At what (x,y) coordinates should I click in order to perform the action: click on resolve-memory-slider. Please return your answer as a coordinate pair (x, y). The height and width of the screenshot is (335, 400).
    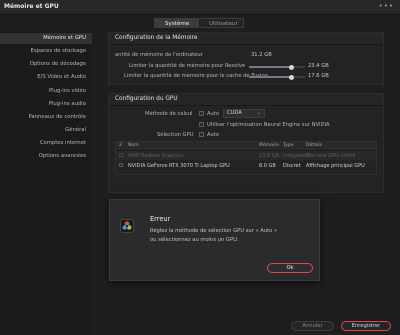
    Looking at the image, I should click on (277, 67).